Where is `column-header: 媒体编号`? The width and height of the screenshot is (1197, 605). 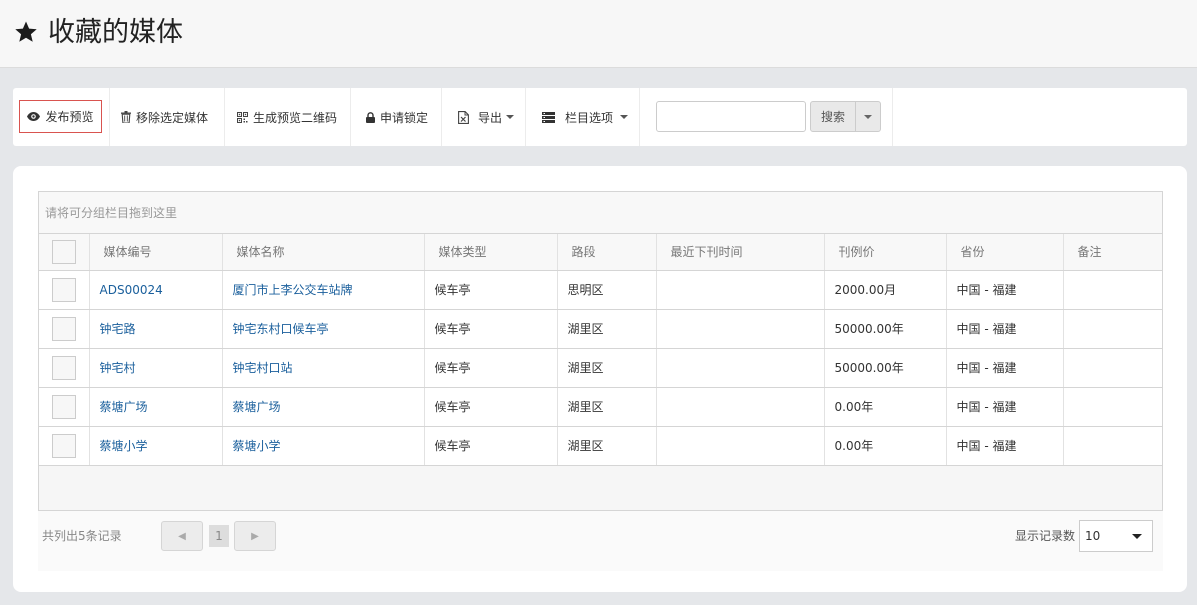
column-header: 媒体编号 is located at coordinates (156, 252).